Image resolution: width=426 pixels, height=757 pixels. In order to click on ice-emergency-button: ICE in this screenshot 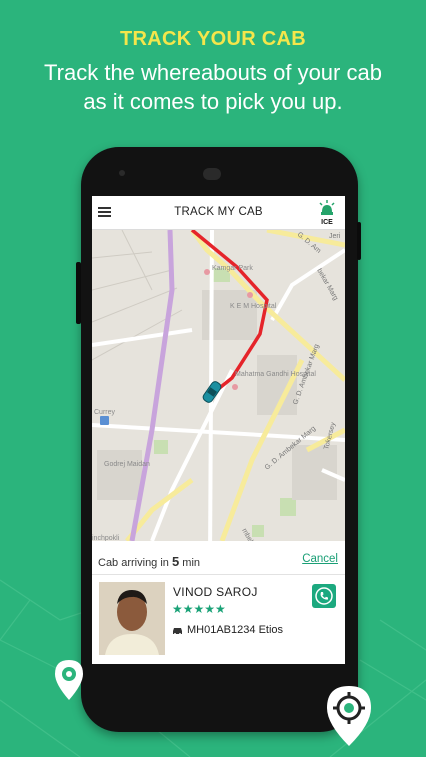, I will do `click(327, 213)`.